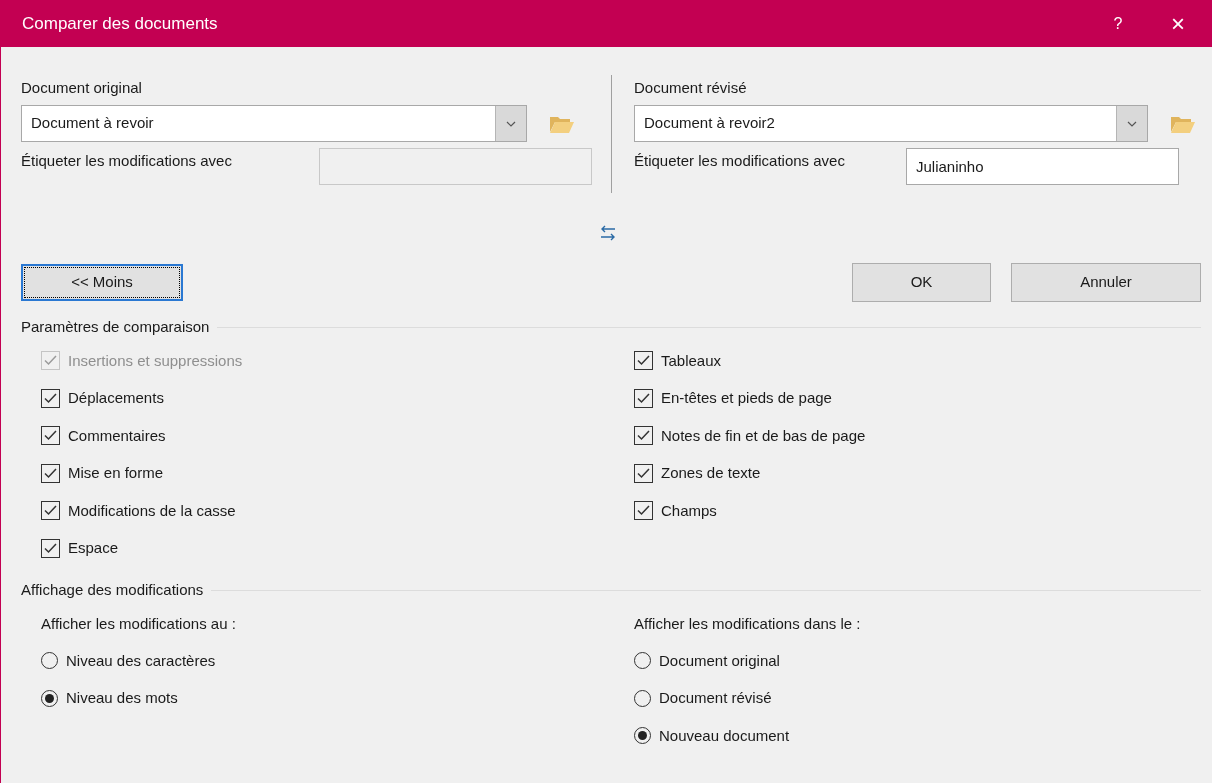 This screenshot has height=783, width=1212. I want to click on close-button: ×, so click(1178, 23).